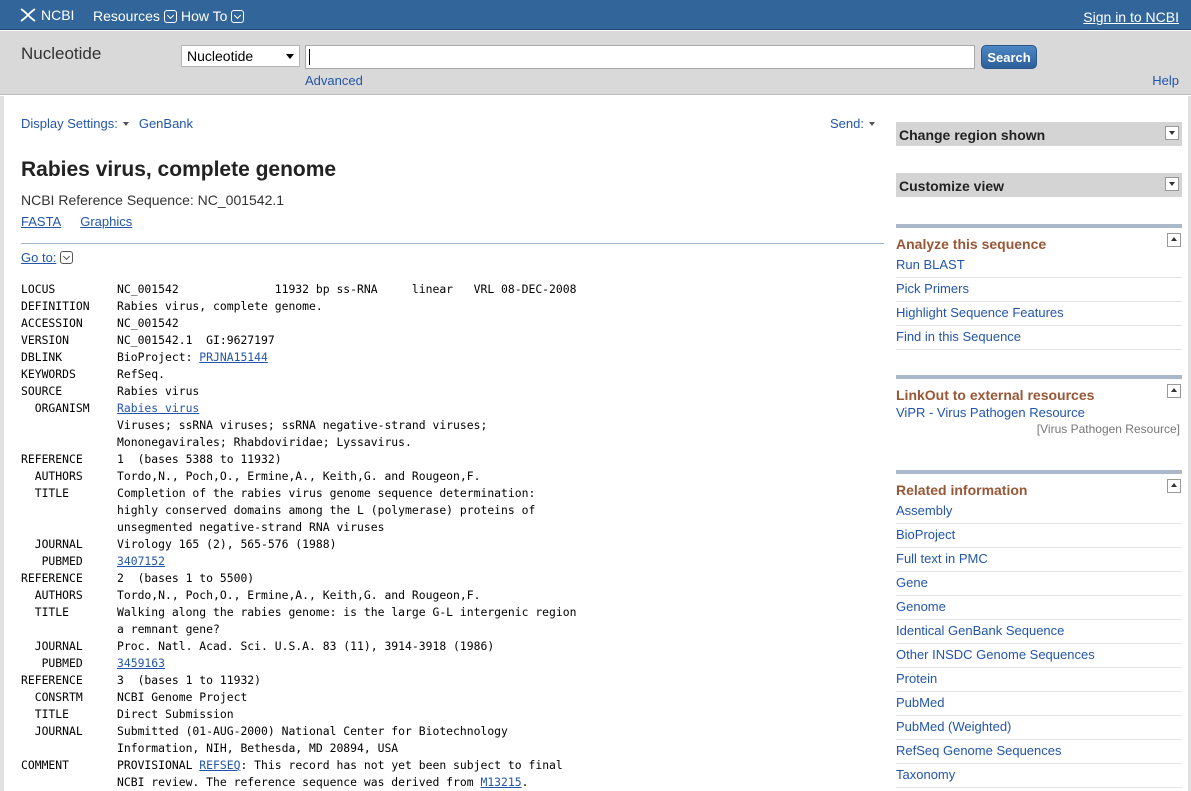  I want to click on related-item-link: Assembly, so click(1039, 512).